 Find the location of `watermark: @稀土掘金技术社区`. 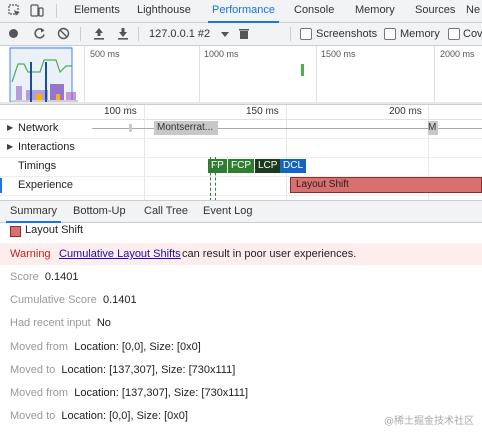

watermark: @稀土掘金技术社区 is located at coordinates (429, 421).